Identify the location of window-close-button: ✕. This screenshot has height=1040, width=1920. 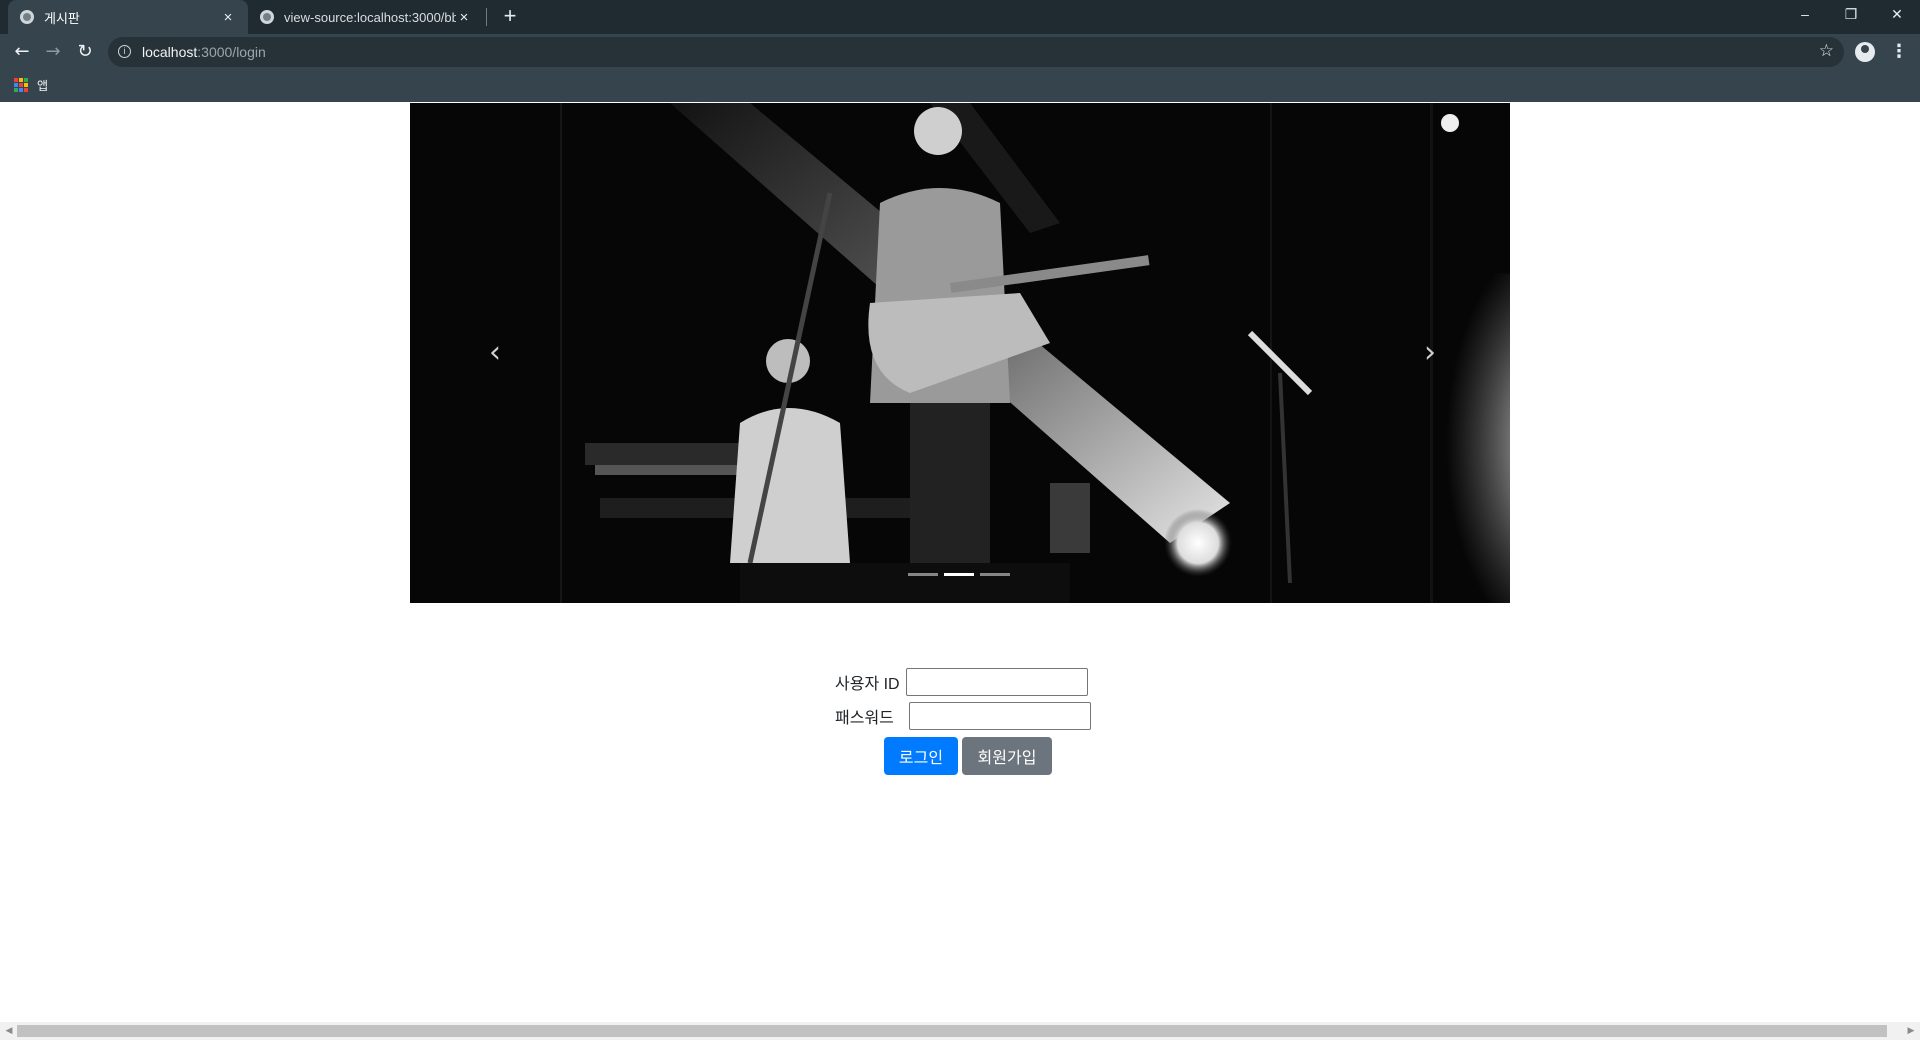
(1897, 15).